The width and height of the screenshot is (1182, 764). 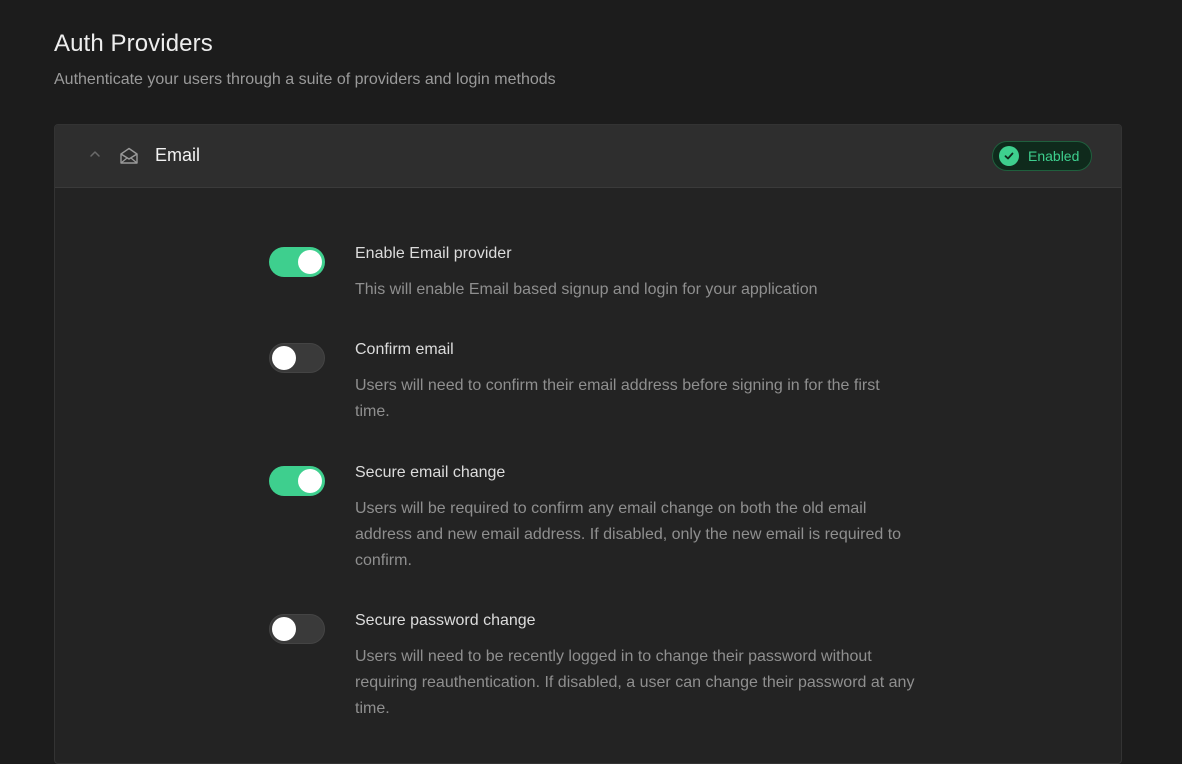 I want to click on status-badge: Enabled, so click(x=1042, y=156).